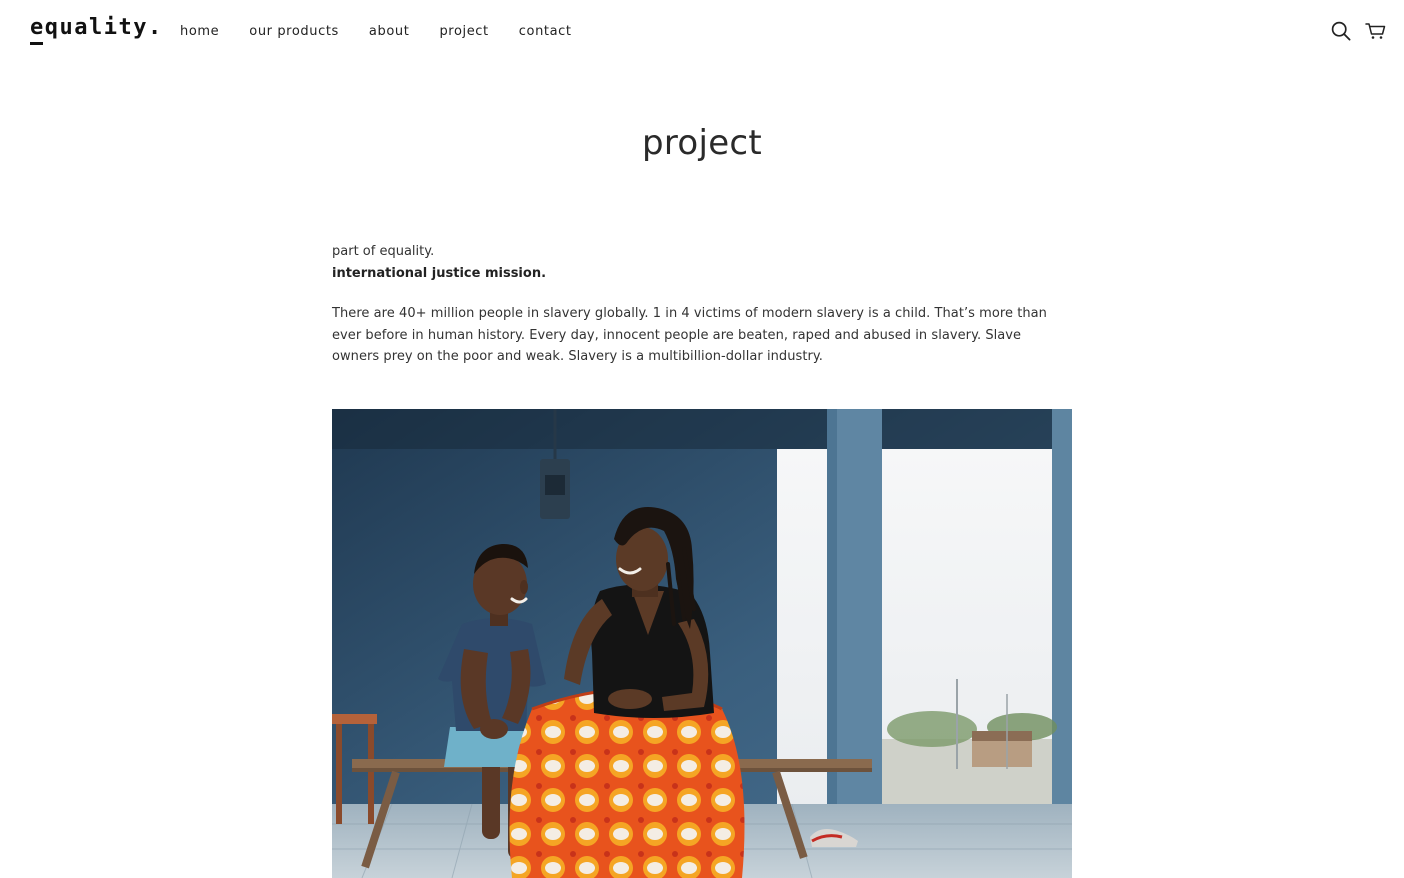 The height and width of the screenshot is (878, 1404). Describe the element at coordinates (1358, 31) in the screenshot. I see `header-actions` at that location.